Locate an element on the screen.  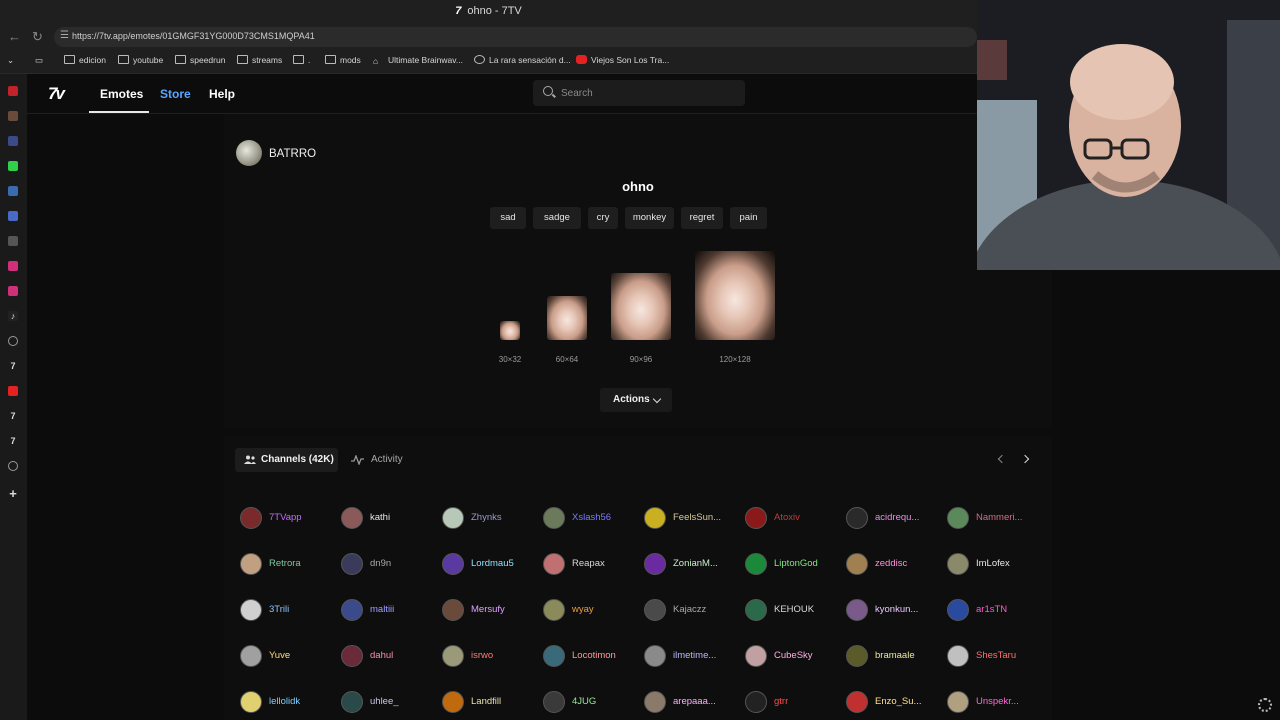
tab-search-icon: ▭ is located at coordinates (39, 60).